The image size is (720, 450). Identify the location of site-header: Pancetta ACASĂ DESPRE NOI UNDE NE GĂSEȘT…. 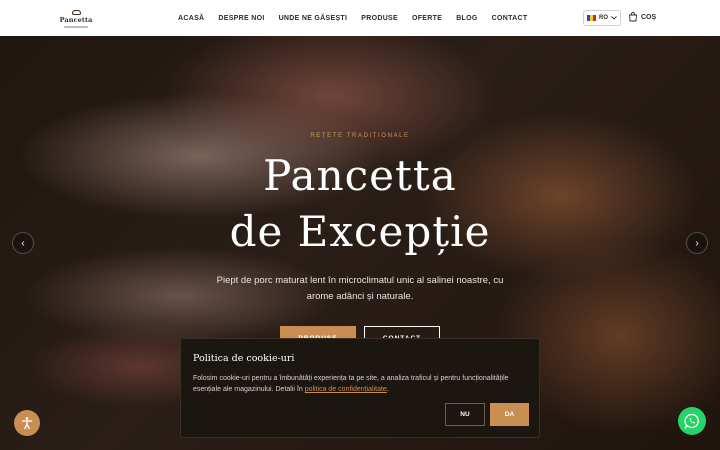
(360, 18).